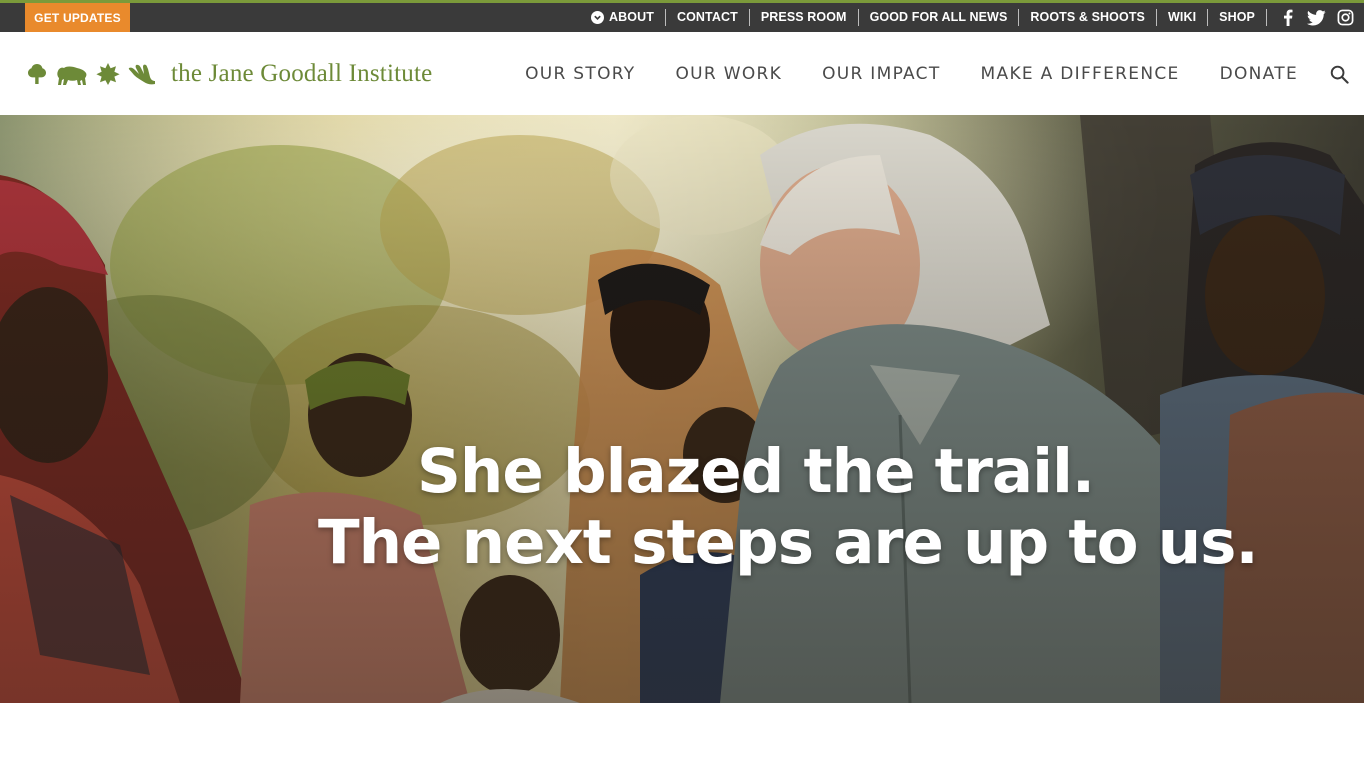 The image size is (1364, 775). I want to click on utility-link-contact: CONTACT, so click(706, 17).